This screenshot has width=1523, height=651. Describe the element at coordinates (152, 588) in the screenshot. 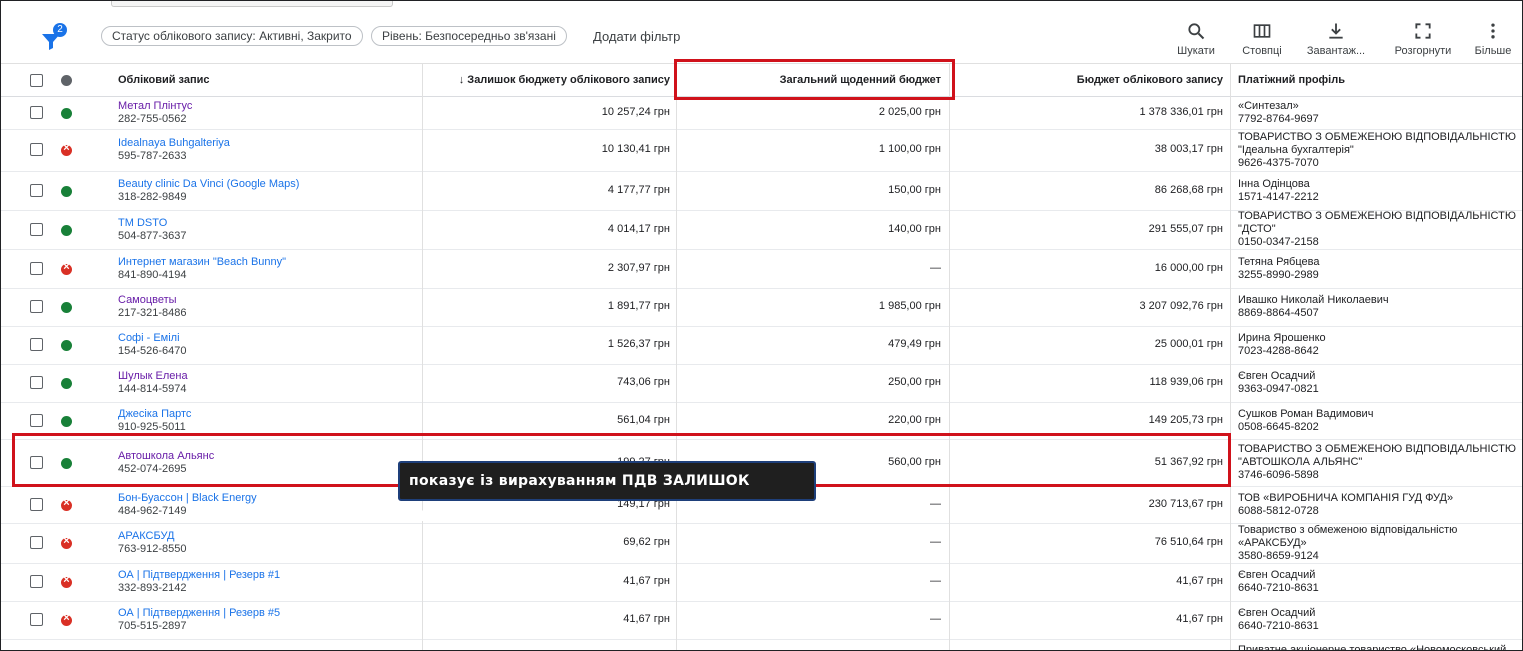

I see `account-id: 332-893-2142` at that location.